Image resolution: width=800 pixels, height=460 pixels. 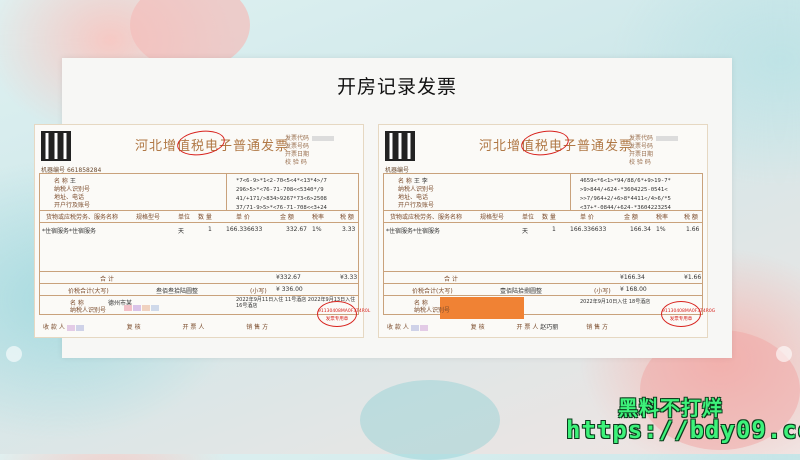 What do you see at coordinates (498, 327) in the screenshot?
I see `invoice-footer: 收 款 人 复 核 开 票 人 赵巧丽 销 售 方` at bounding box center [498, 327].